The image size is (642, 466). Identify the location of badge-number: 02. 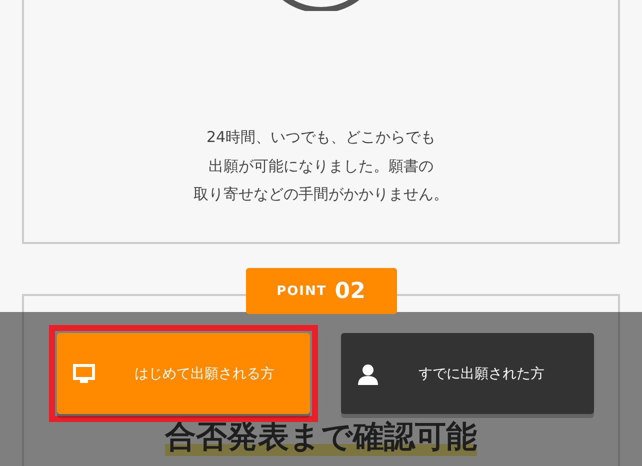
(350, 291).